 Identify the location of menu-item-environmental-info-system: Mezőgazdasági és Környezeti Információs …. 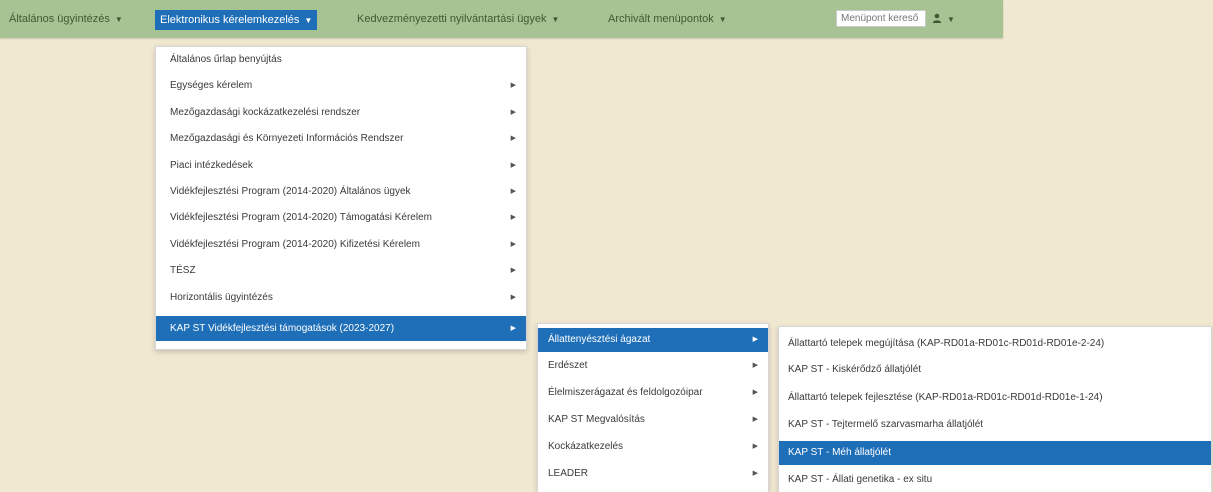
(341, 139).